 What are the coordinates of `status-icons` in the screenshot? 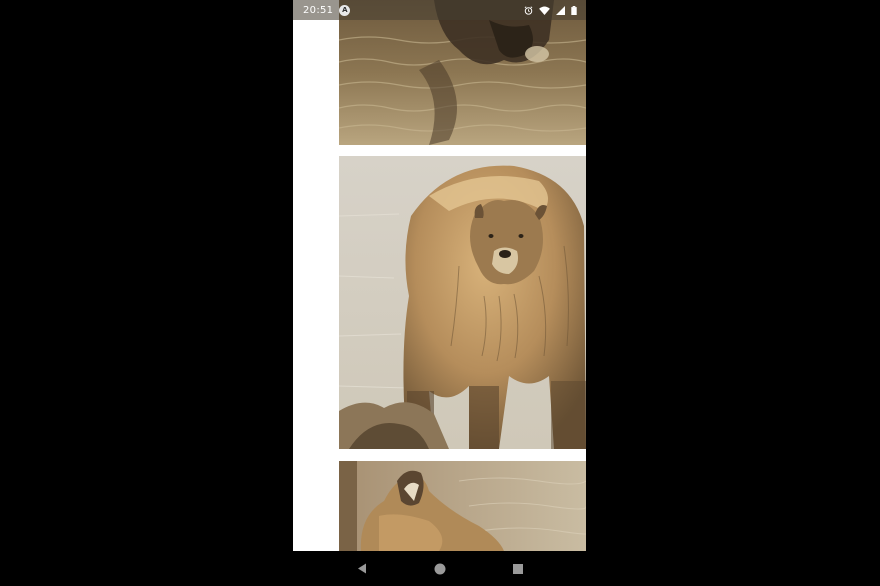 It's located at (550, 10).